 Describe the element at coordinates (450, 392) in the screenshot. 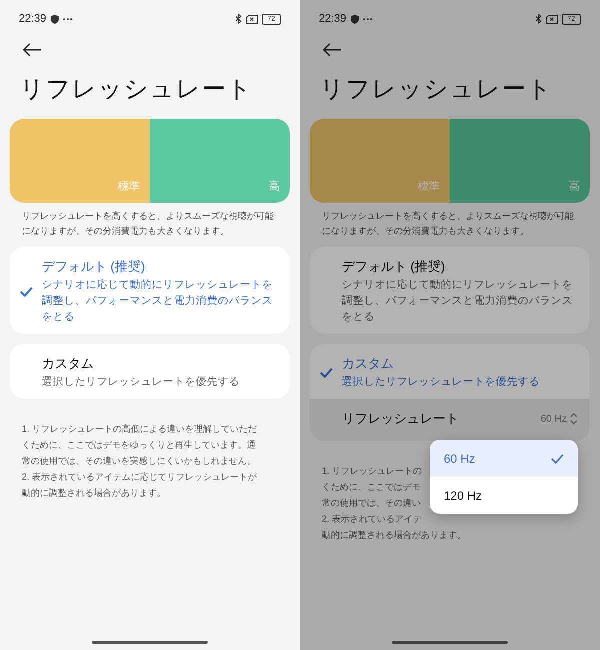

I see `option-card: カスタム 選択したリフレッシュレートを優先する リフレッシュレート 60 Hz` at that location.